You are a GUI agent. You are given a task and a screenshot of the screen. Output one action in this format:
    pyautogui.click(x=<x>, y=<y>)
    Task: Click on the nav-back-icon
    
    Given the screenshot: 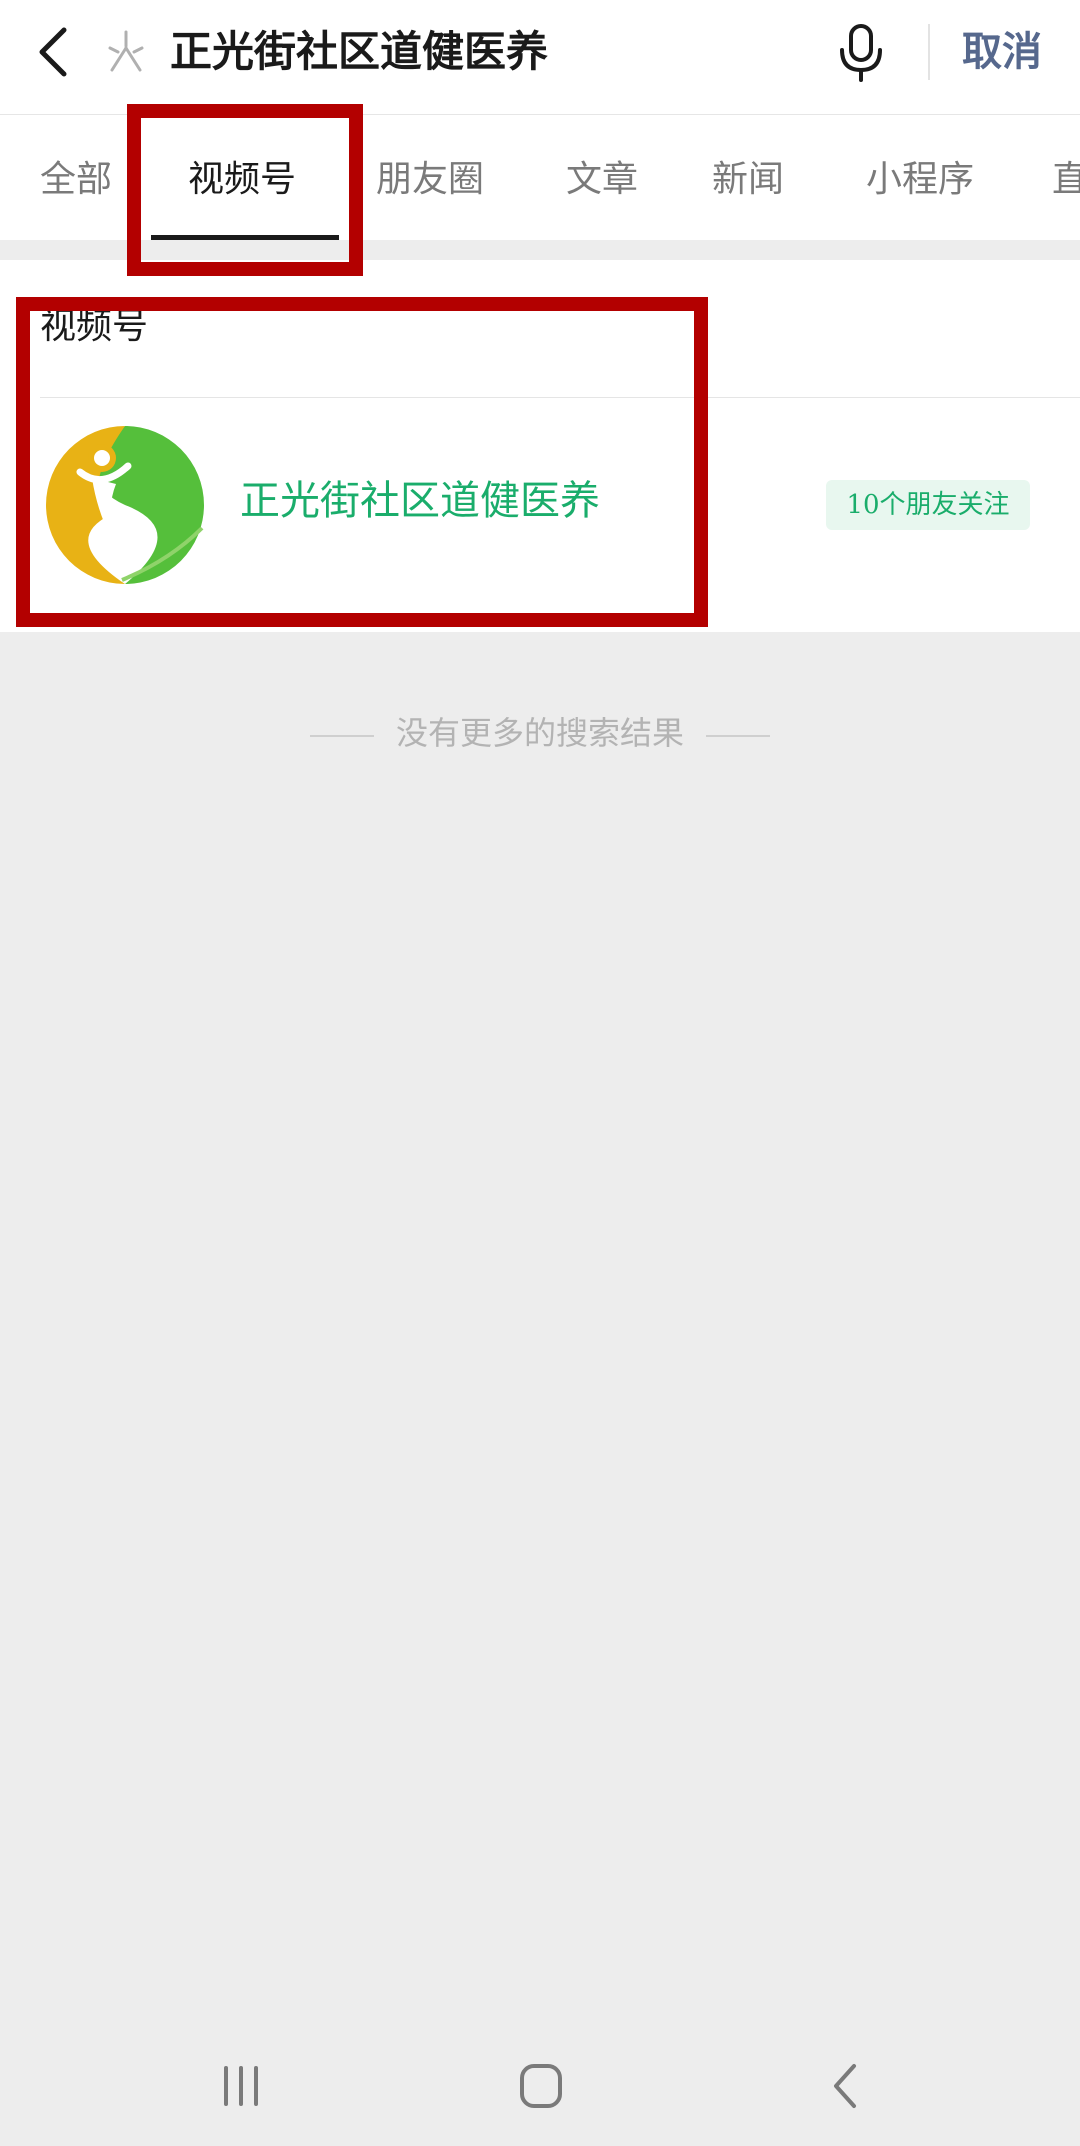 What is the action you would take?
    pyautogui.click(x=845, y=2086)
    